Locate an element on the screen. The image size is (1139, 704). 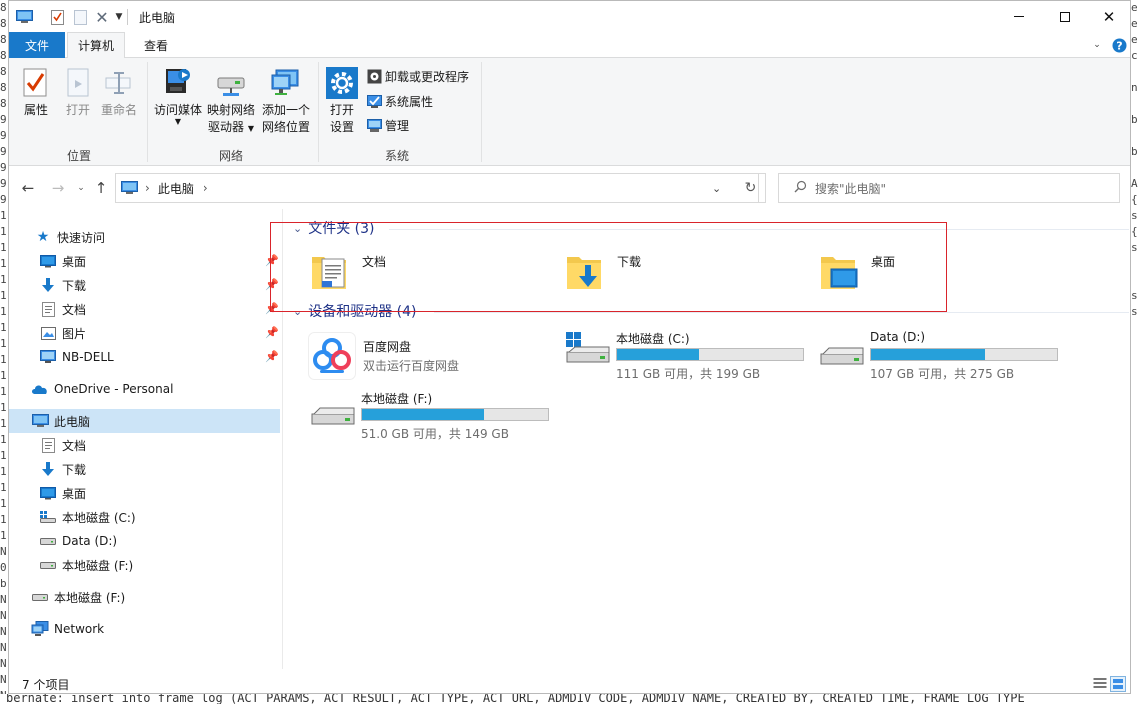
maximize-button is located at coordinates (1065, 16).